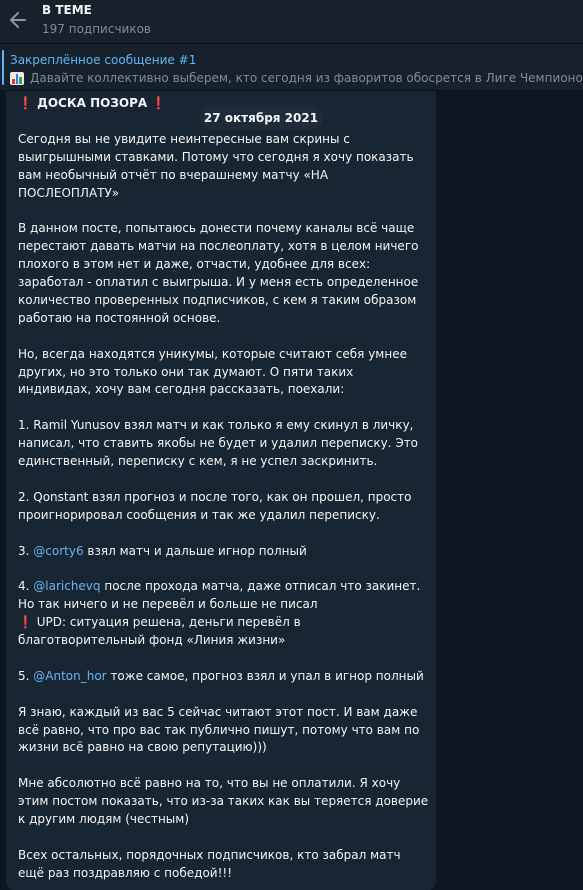  What do you see at coordinates (291, 22) in the screenshot?
I see `chat-header: В ТЕМЕ 197 подписчиков` at bounding box center [291, 22].